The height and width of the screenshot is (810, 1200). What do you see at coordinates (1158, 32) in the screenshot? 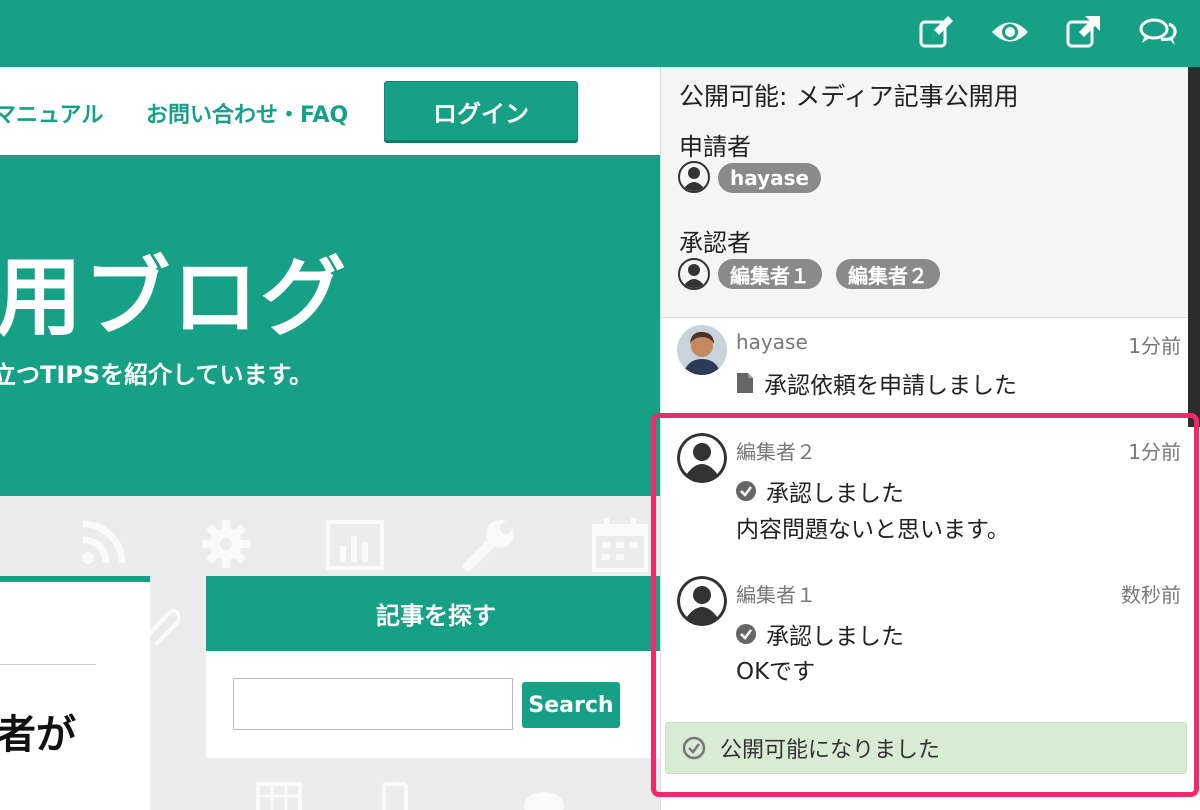
I see `comments-icon` at bounding box center [1158, 32].